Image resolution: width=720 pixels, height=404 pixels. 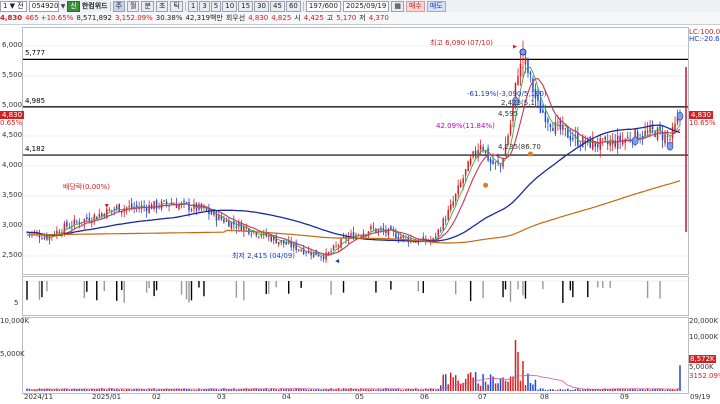 What do you see at coordinates (523, 52) in the screenshot?
I see `high-marker` at bounding box center [523, 52].